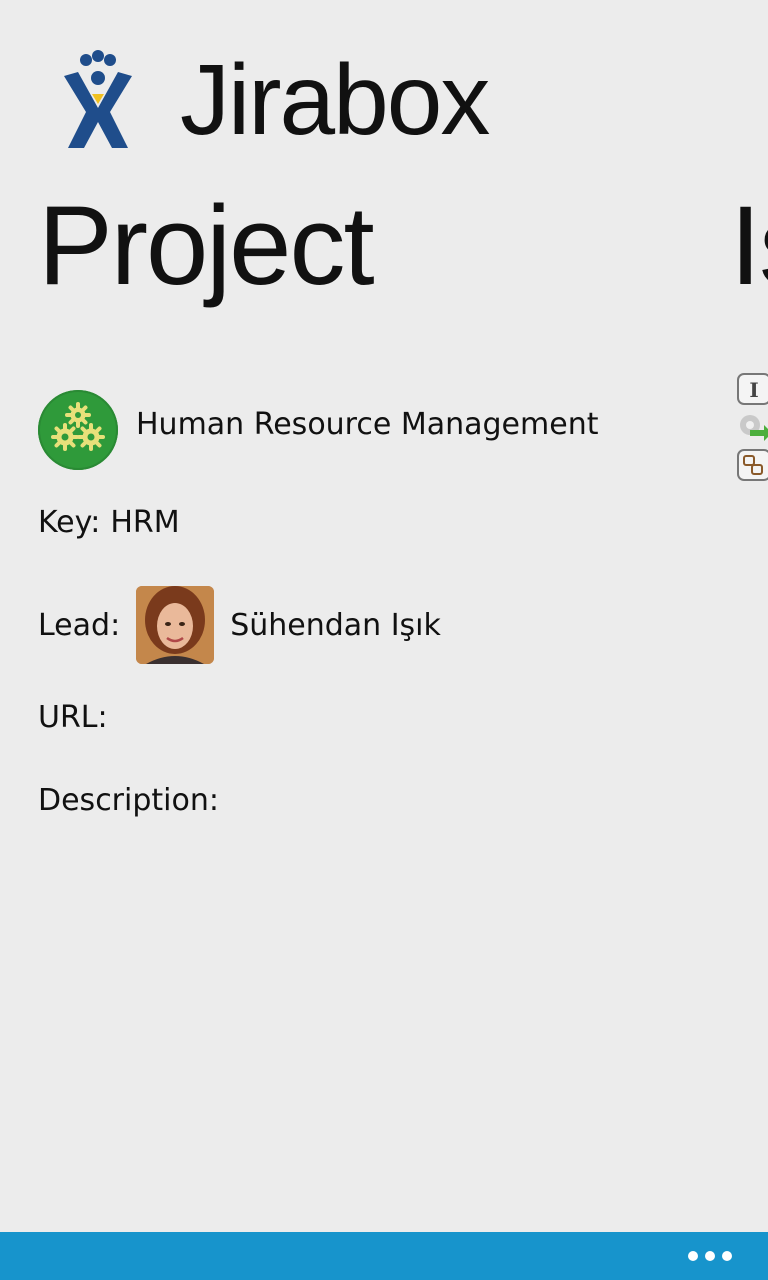 The width and height of the screenshot is (768, 1280). I want to click on lead-label: Lead:, so click(79, 625).